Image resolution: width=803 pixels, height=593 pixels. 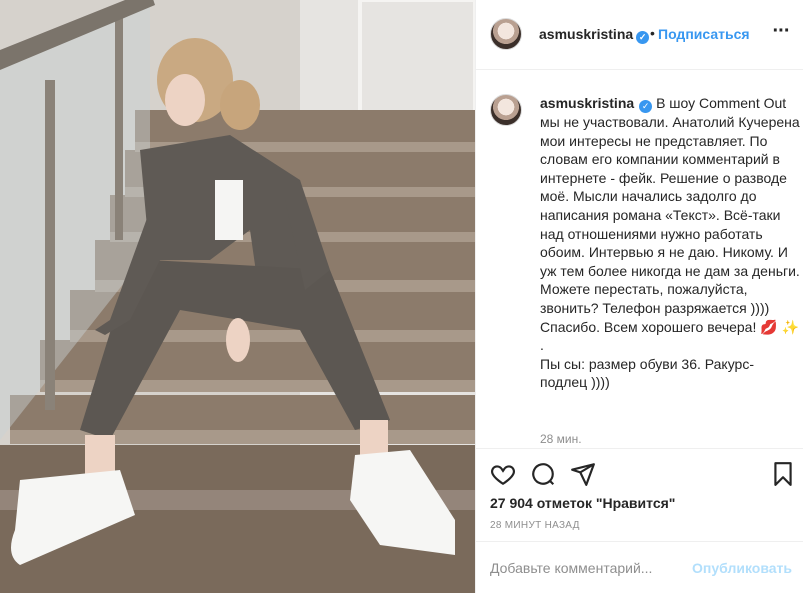 I want to click on share-icon, so click(x=583, y=474).